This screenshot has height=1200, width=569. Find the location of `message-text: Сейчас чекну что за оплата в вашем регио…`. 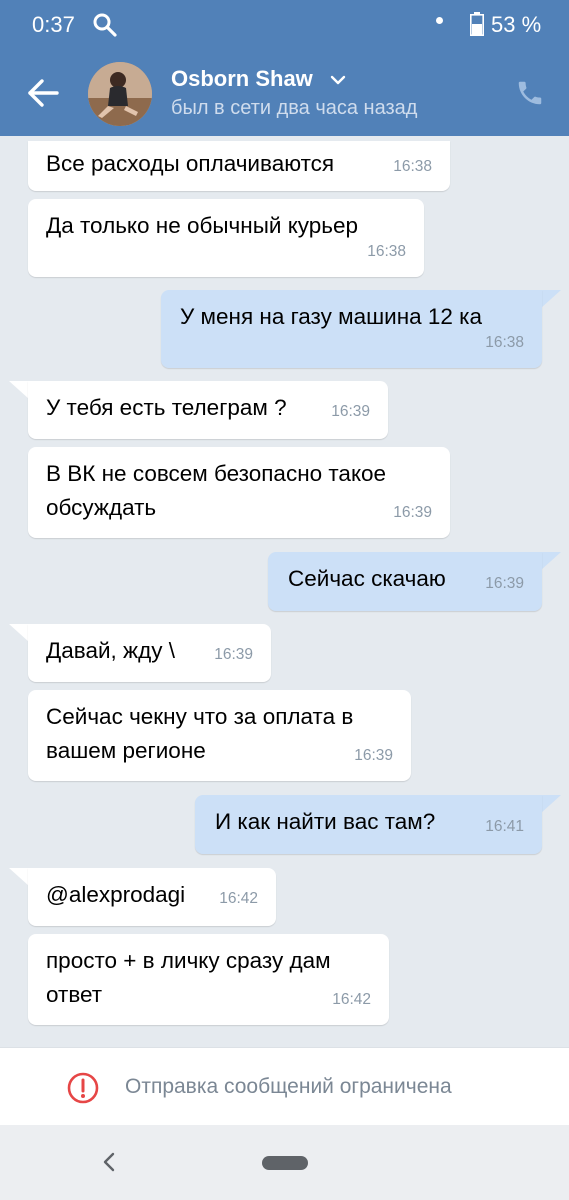

message-text: Сейчас чекну что за оплата в вашем регио… is located at coordinates (200, 733).